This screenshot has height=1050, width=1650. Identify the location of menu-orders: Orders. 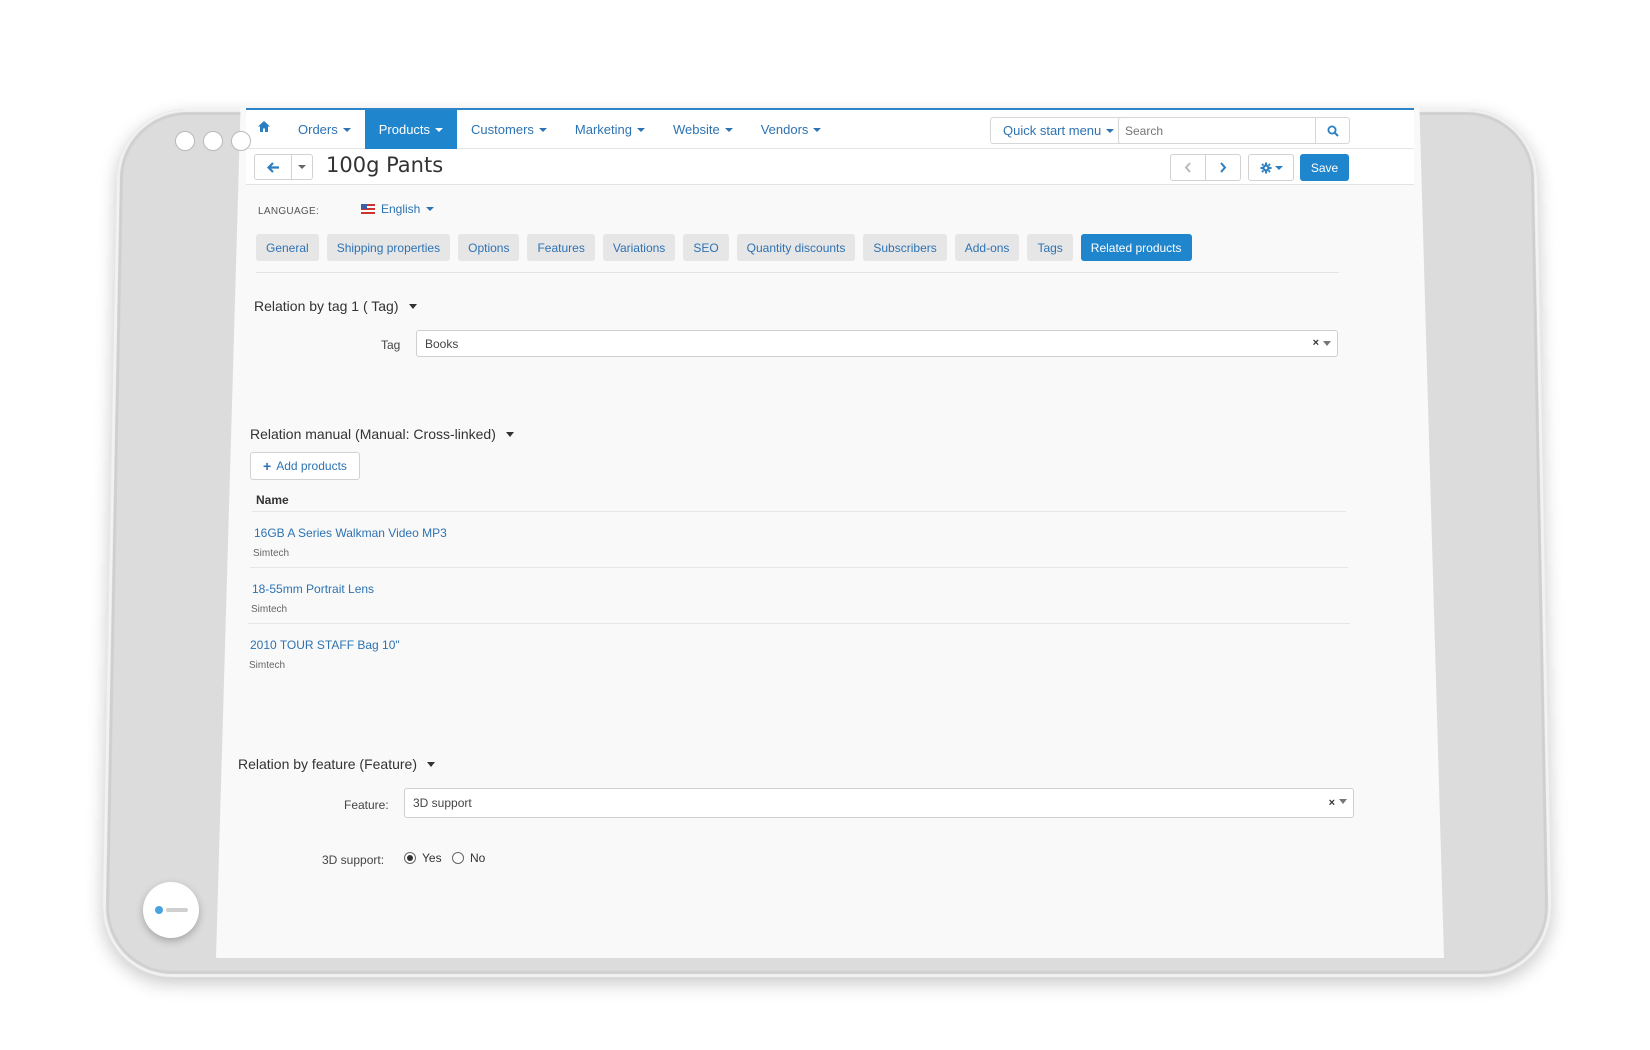
(324, 129).